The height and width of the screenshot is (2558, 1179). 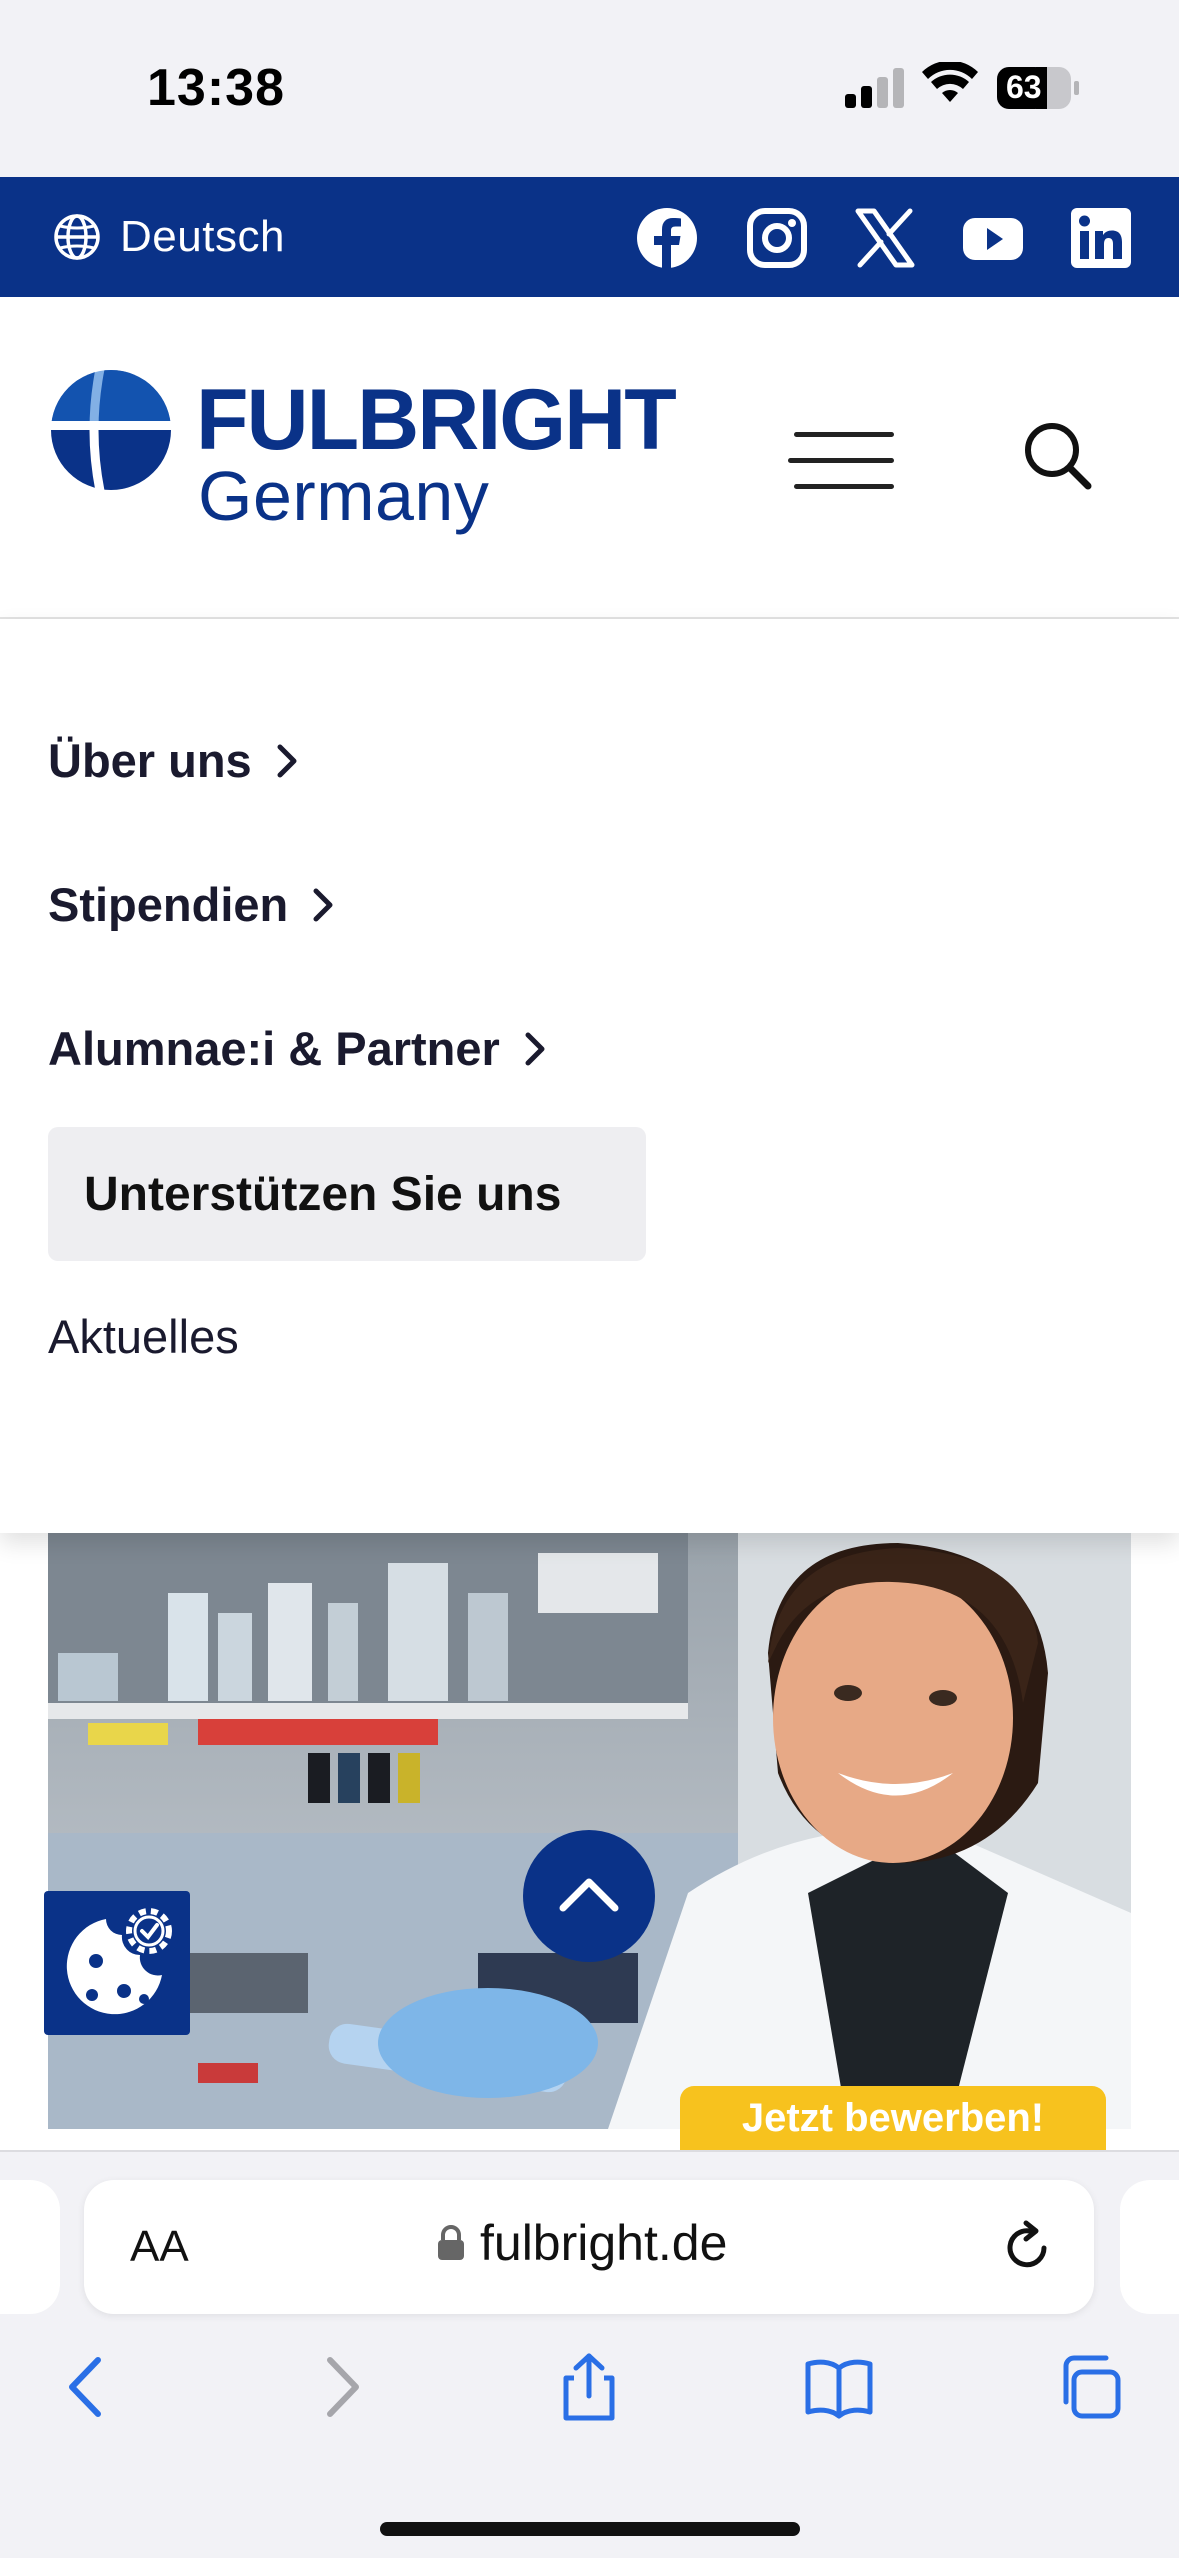 I want to click on previous-tab-peek, so click(x=30, y=2247).